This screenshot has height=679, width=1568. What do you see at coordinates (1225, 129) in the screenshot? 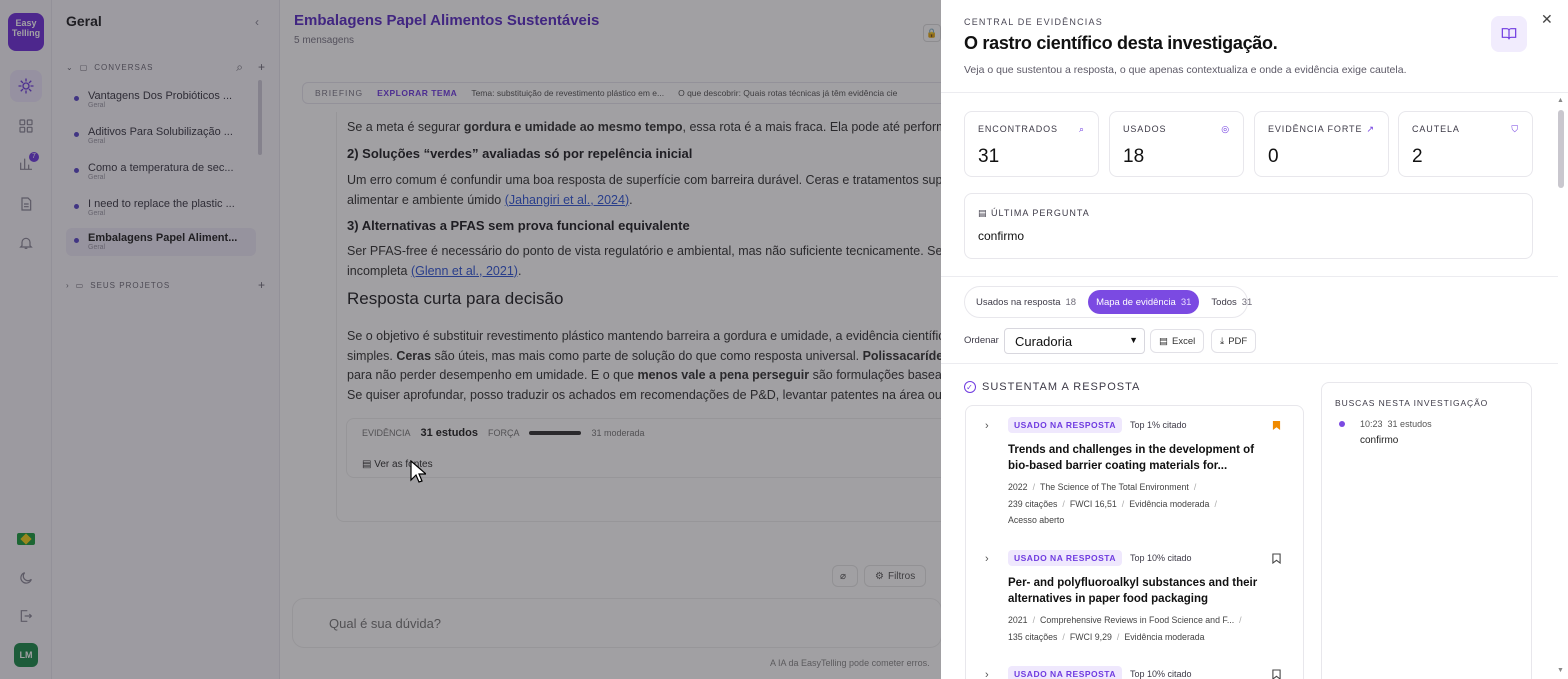
I see `check-circle-icon: ◎` at bounding box center [1225, 129].